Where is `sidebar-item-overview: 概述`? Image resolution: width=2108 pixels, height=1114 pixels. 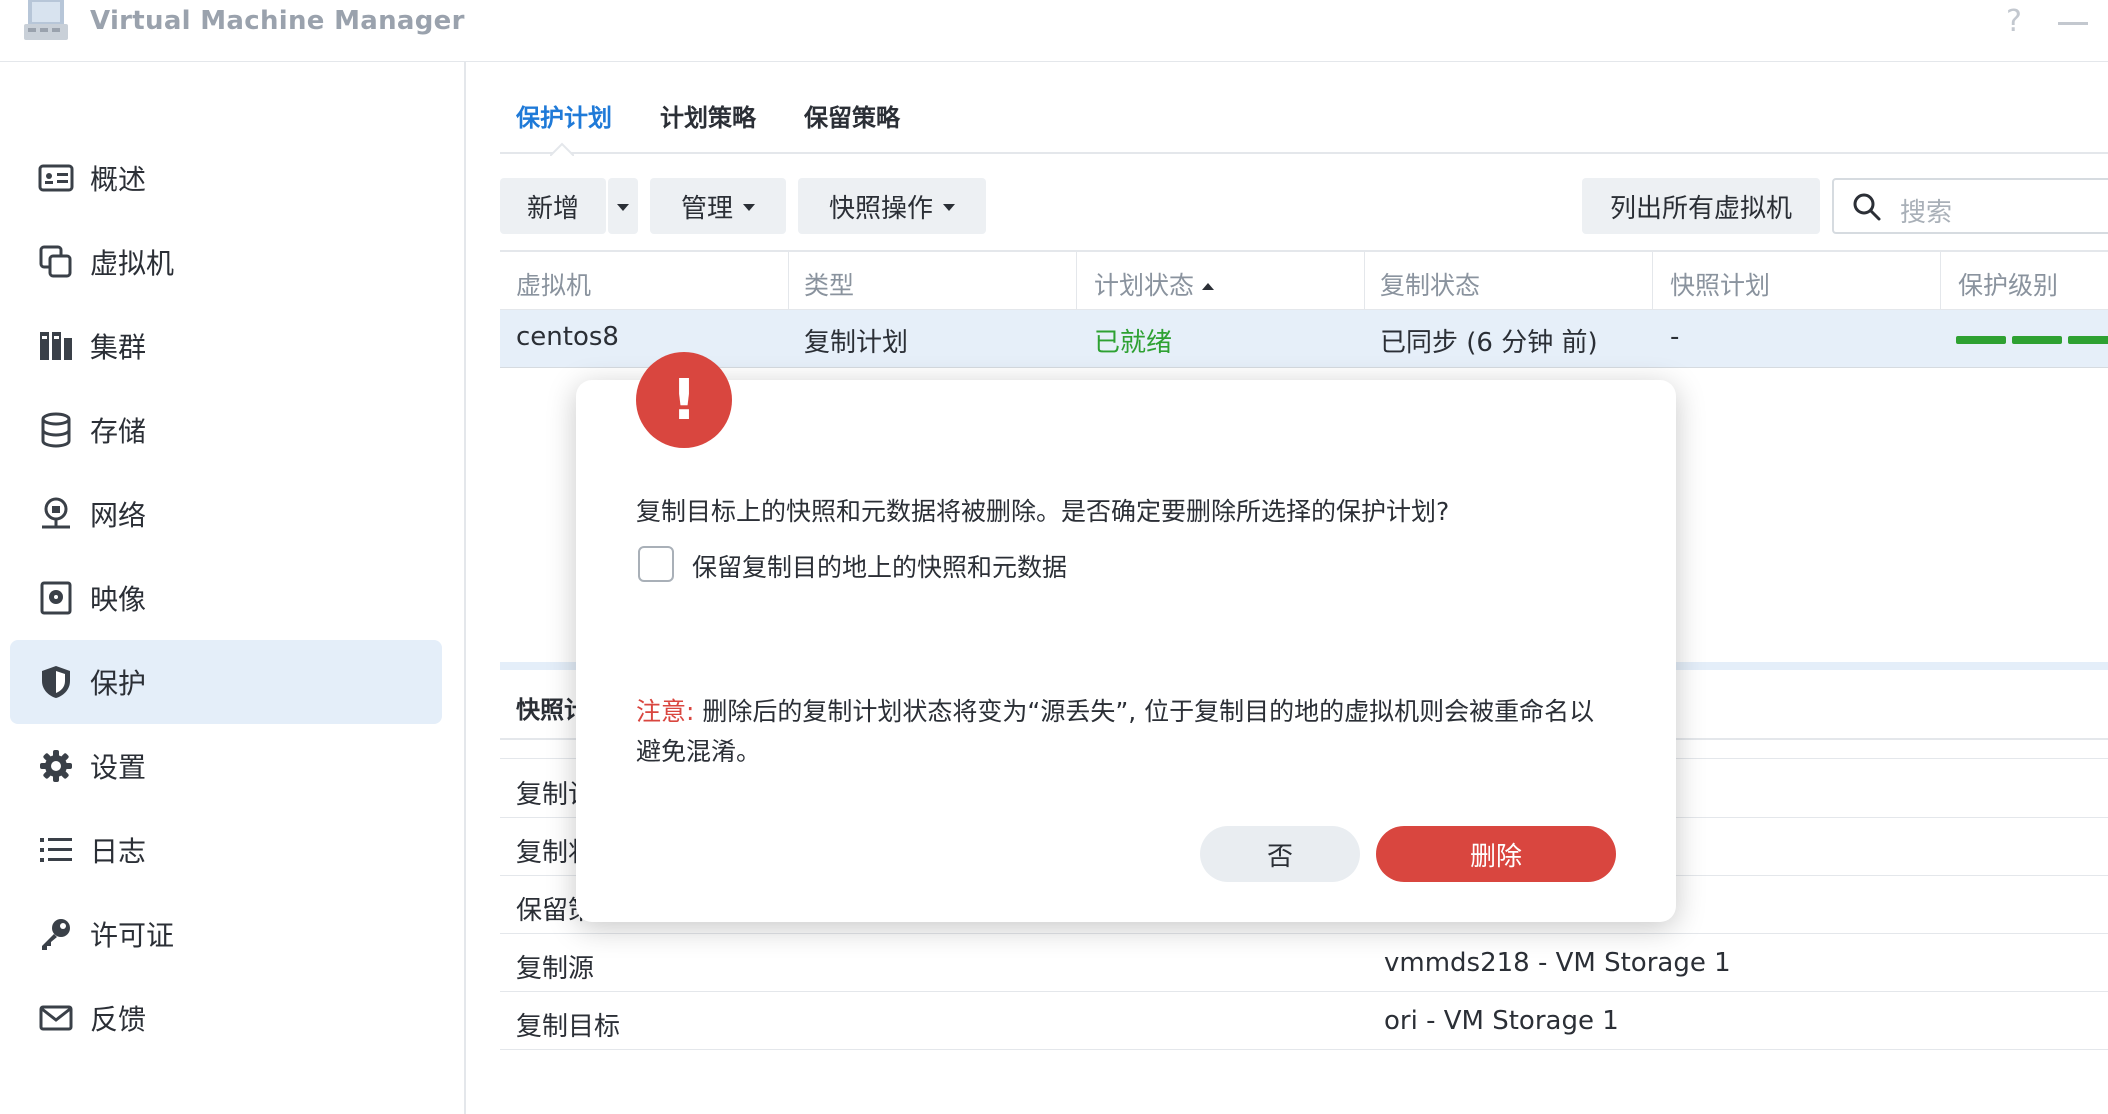 sidebar-item-overview: 概述 is located at coordinates (226, 178).